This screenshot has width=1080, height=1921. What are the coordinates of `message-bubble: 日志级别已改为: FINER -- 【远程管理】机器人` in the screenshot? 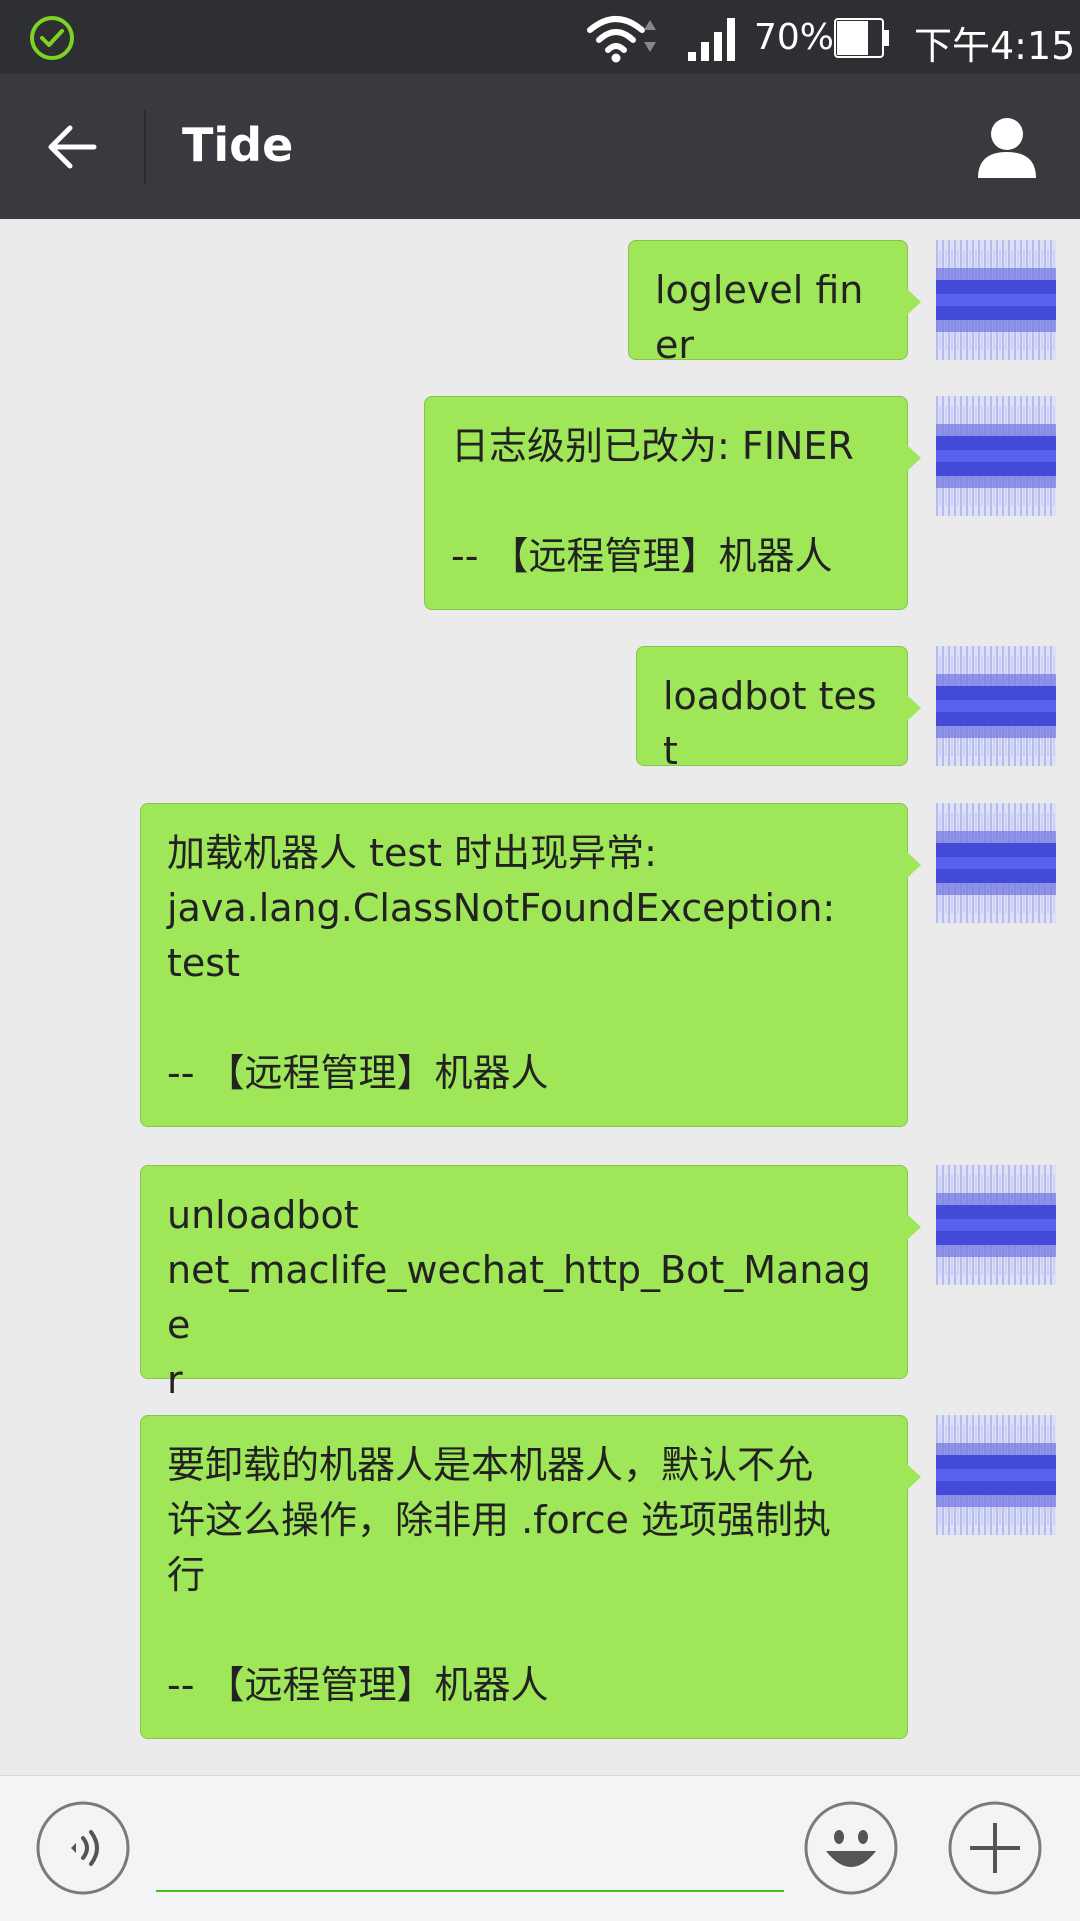 It's located at (672, 503).